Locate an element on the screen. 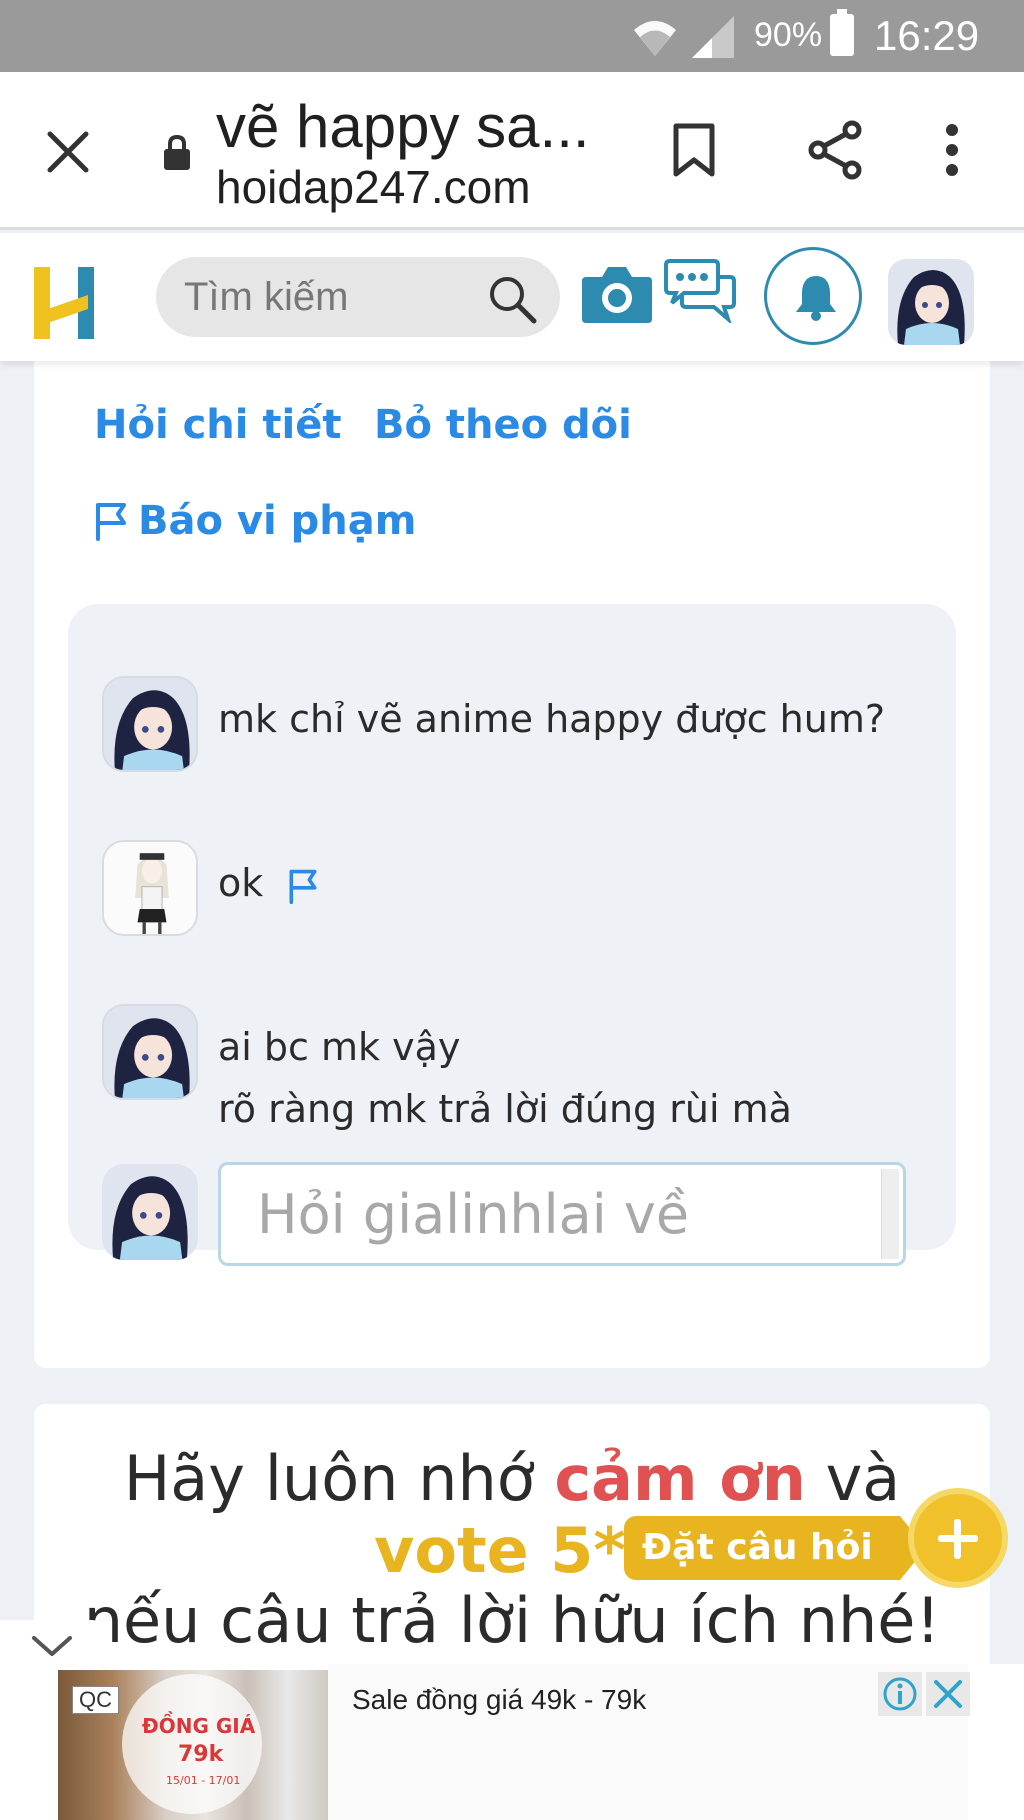 This screenshot has height=1820, width=1024. page-domain: hoidap247.com is located at coordinates (373, 187).